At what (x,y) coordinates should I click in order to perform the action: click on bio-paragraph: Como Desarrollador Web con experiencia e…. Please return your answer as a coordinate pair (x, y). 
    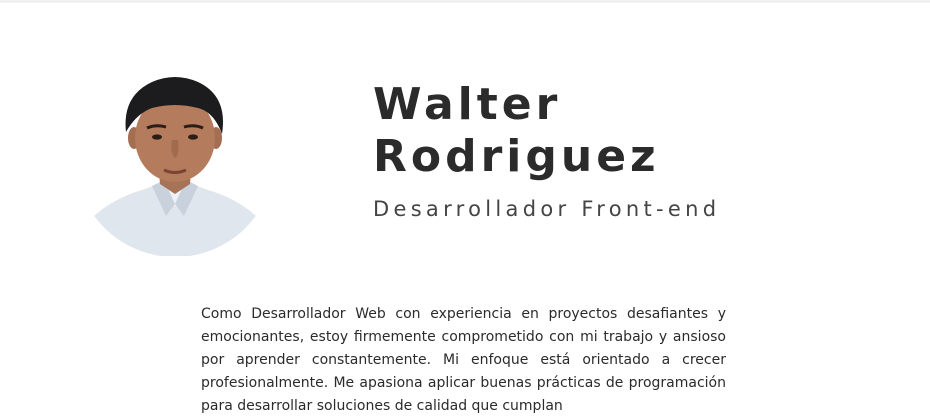
    Looking at the image, I should click on (463, 360).